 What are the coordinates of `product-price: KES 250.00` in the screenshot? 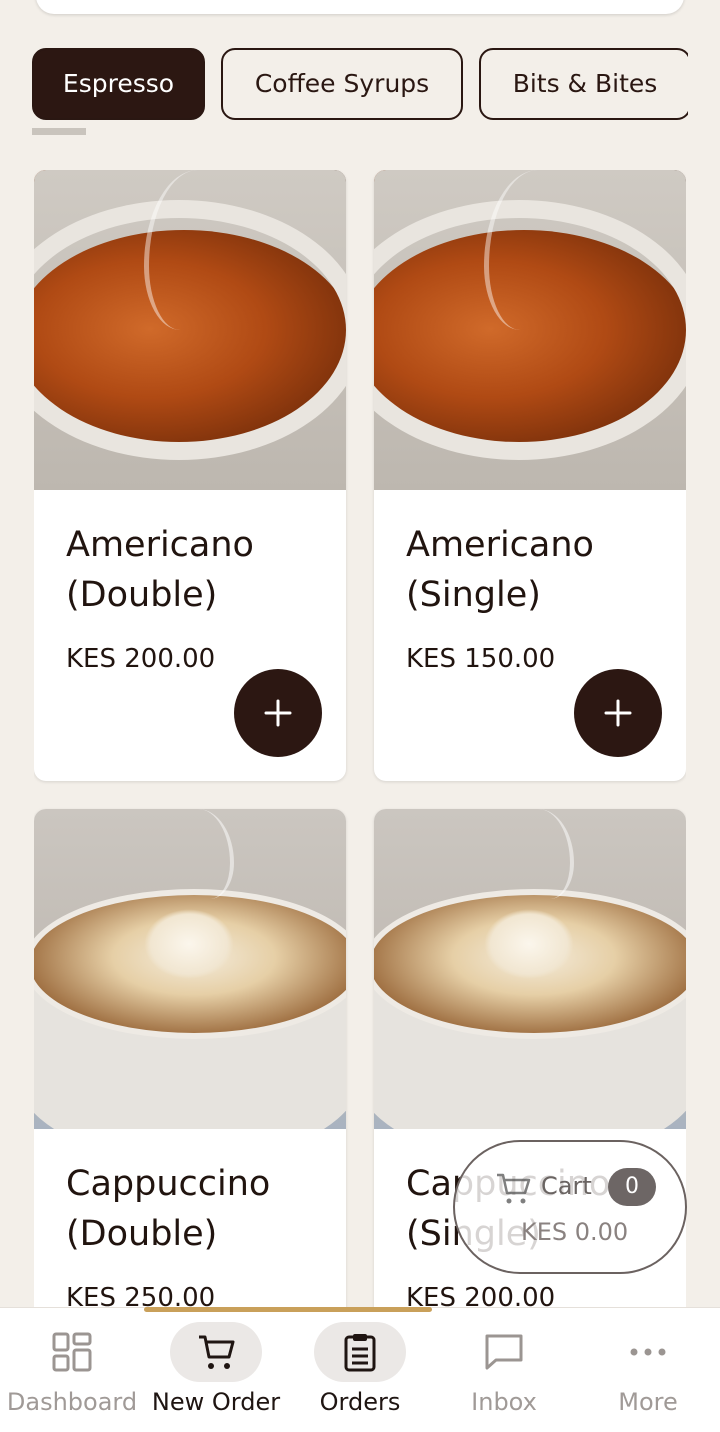 It's located at (141, 1295).